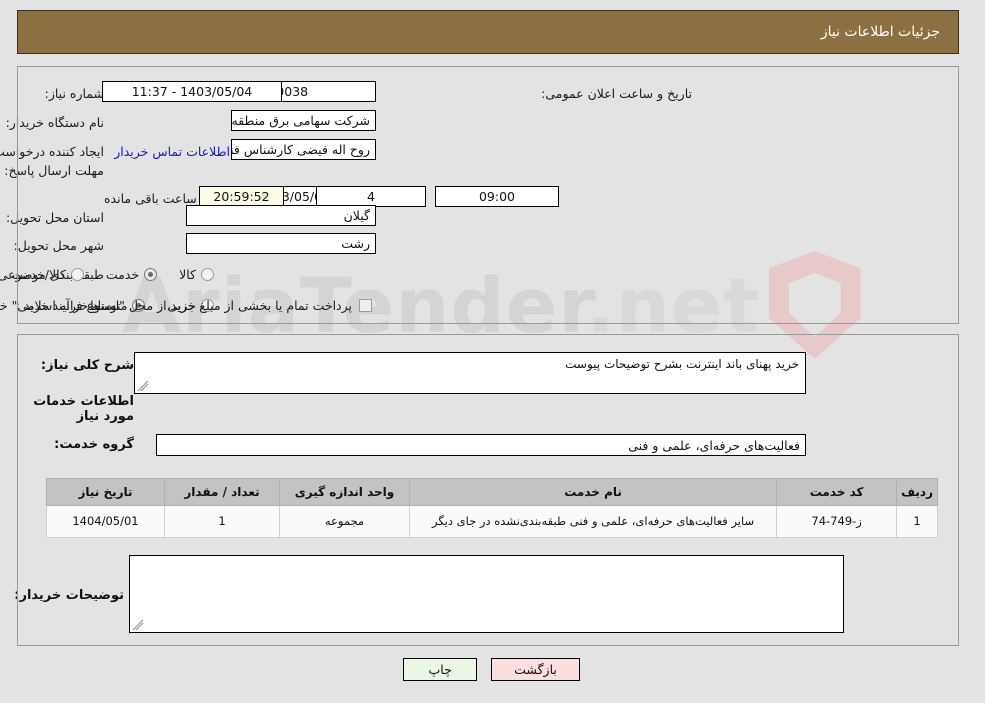  Describe the element at coordinates (441, 669) in the screenshot. I see `print-button: چاپ` at that location.